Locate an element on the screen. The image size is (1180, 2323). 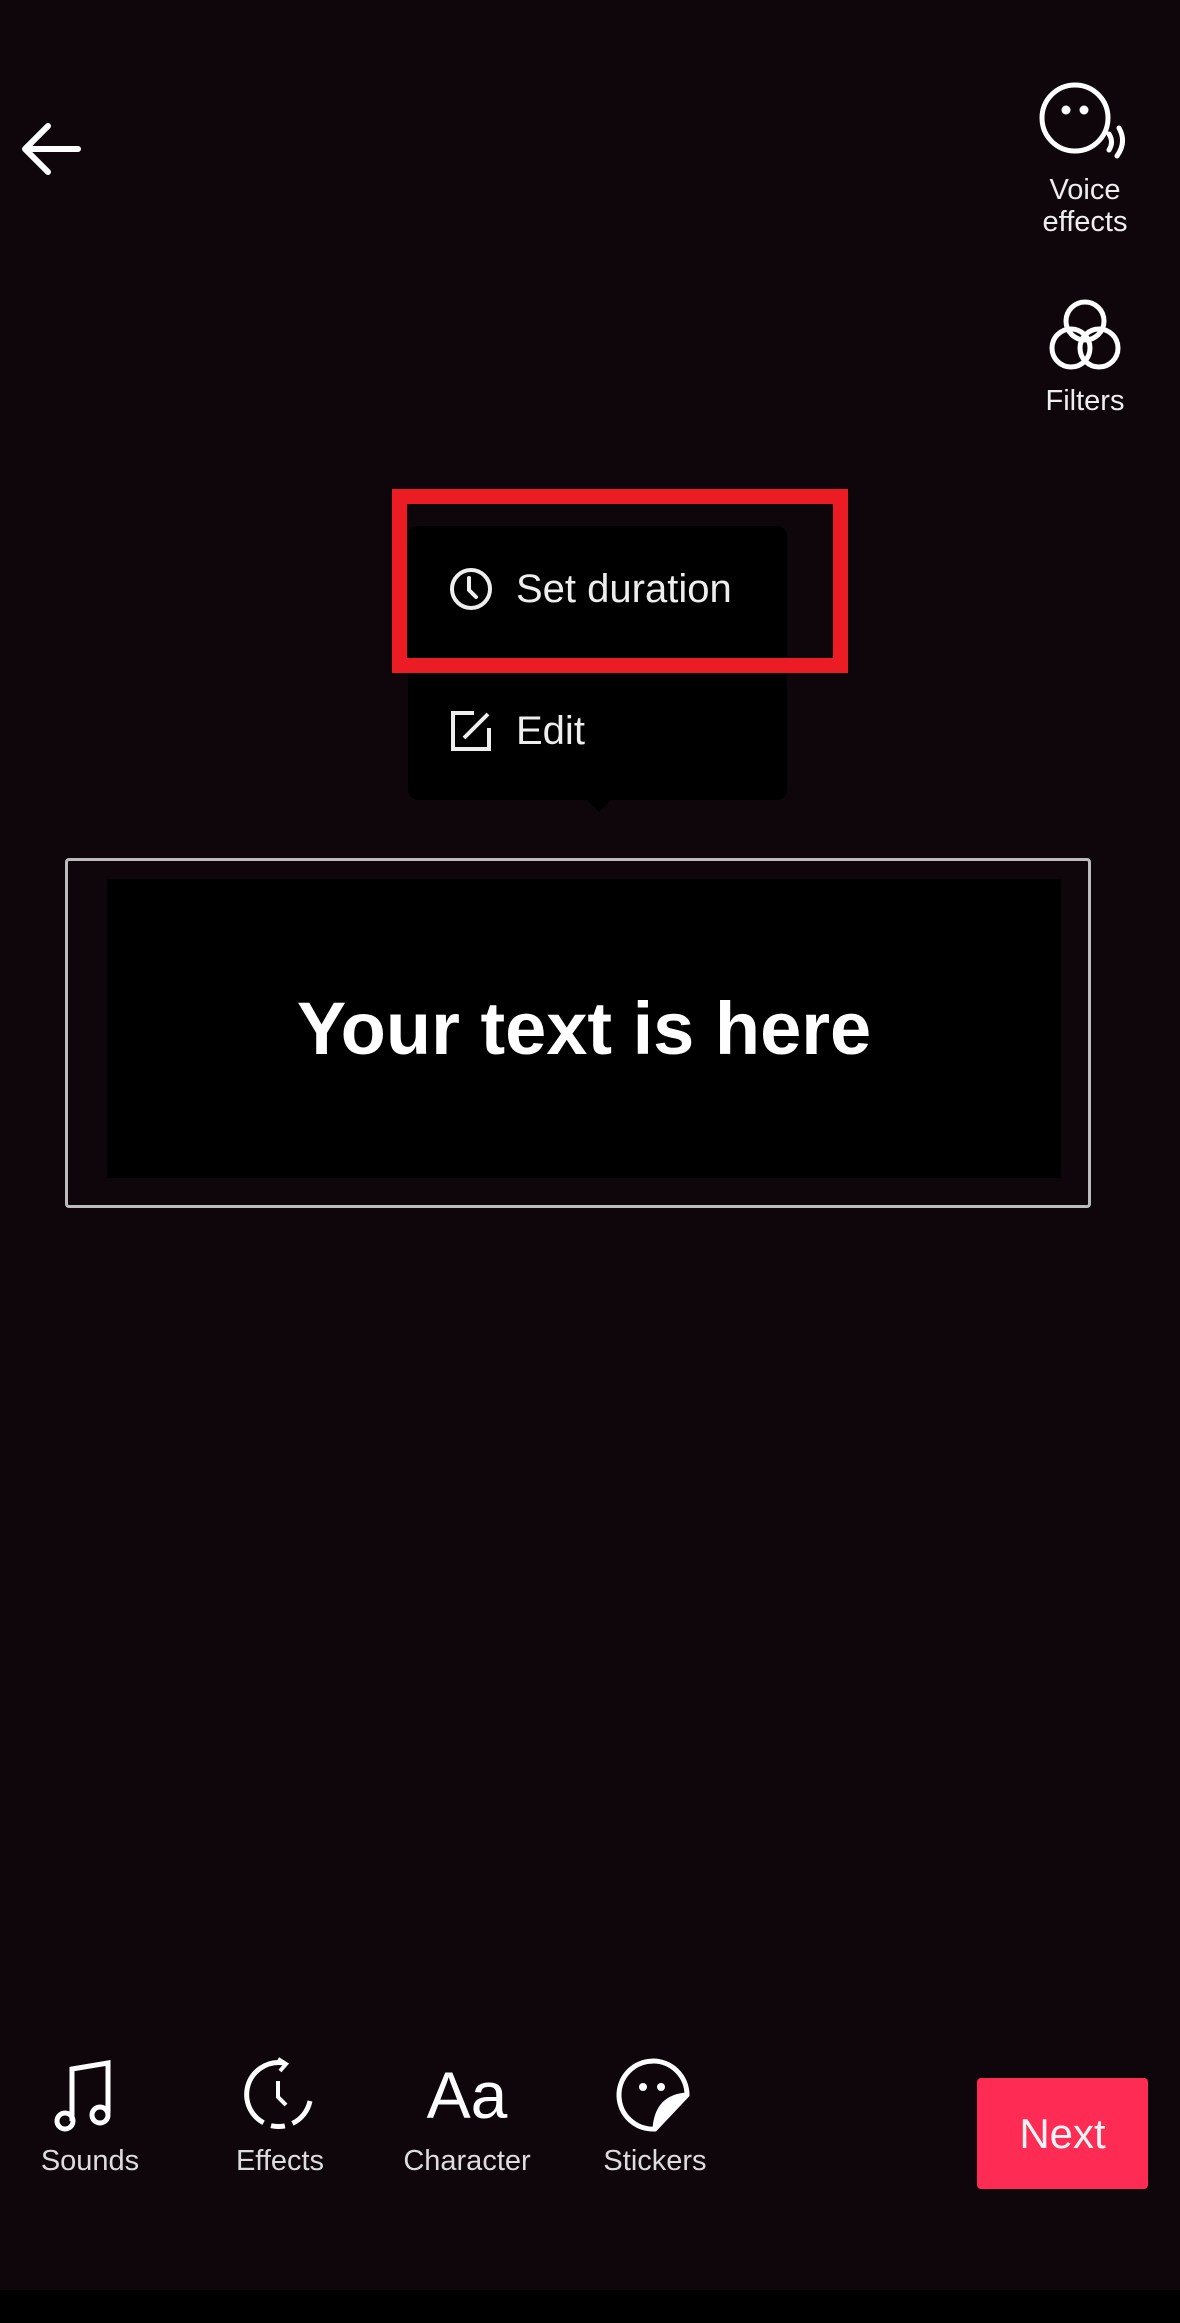
toolbar-character: Aa Character is located at coordinates (467, 2116).